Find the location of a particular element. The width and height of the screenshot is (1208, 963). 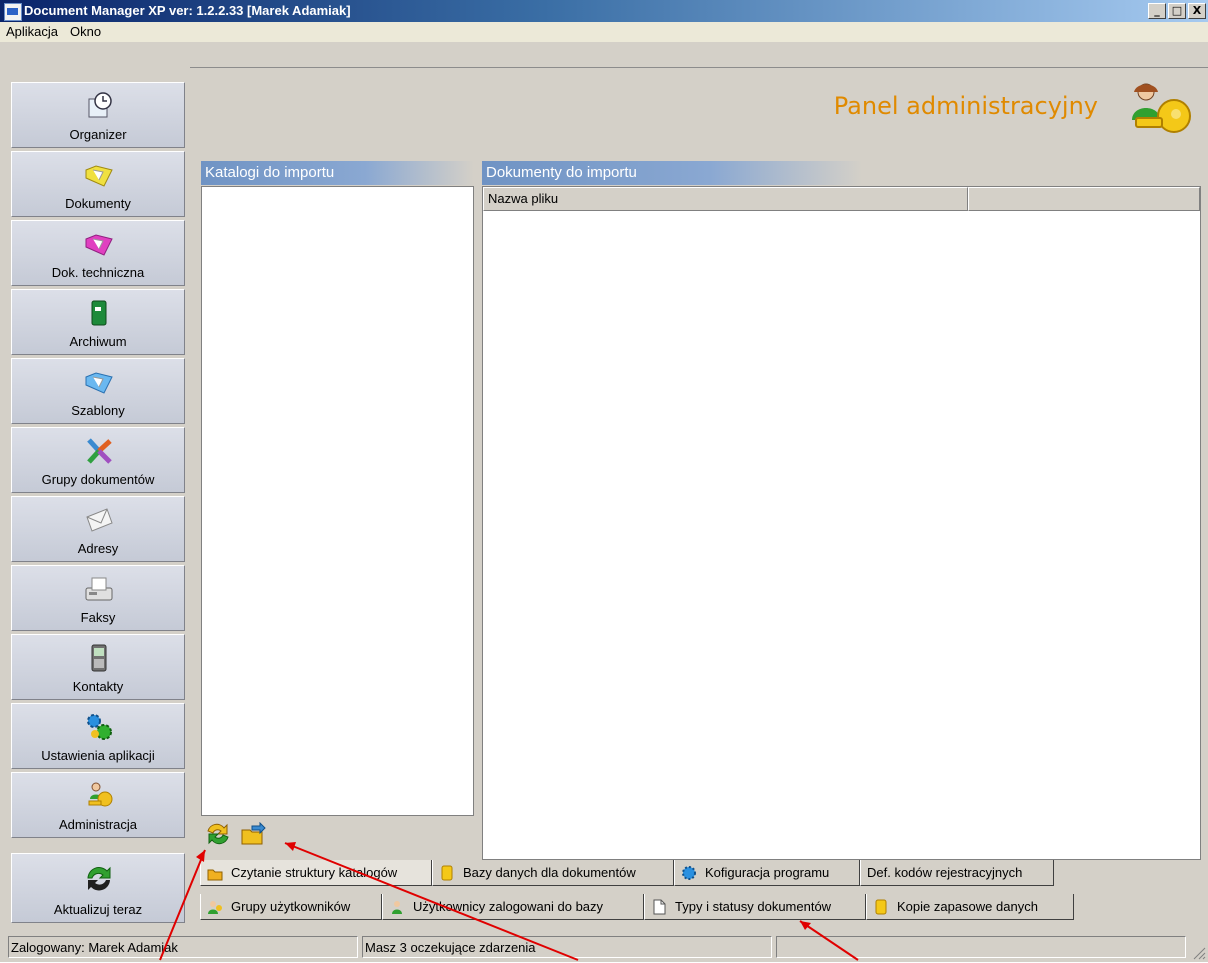

column-header-filename: Nazwa pliku is located at coordinates (725, 199).